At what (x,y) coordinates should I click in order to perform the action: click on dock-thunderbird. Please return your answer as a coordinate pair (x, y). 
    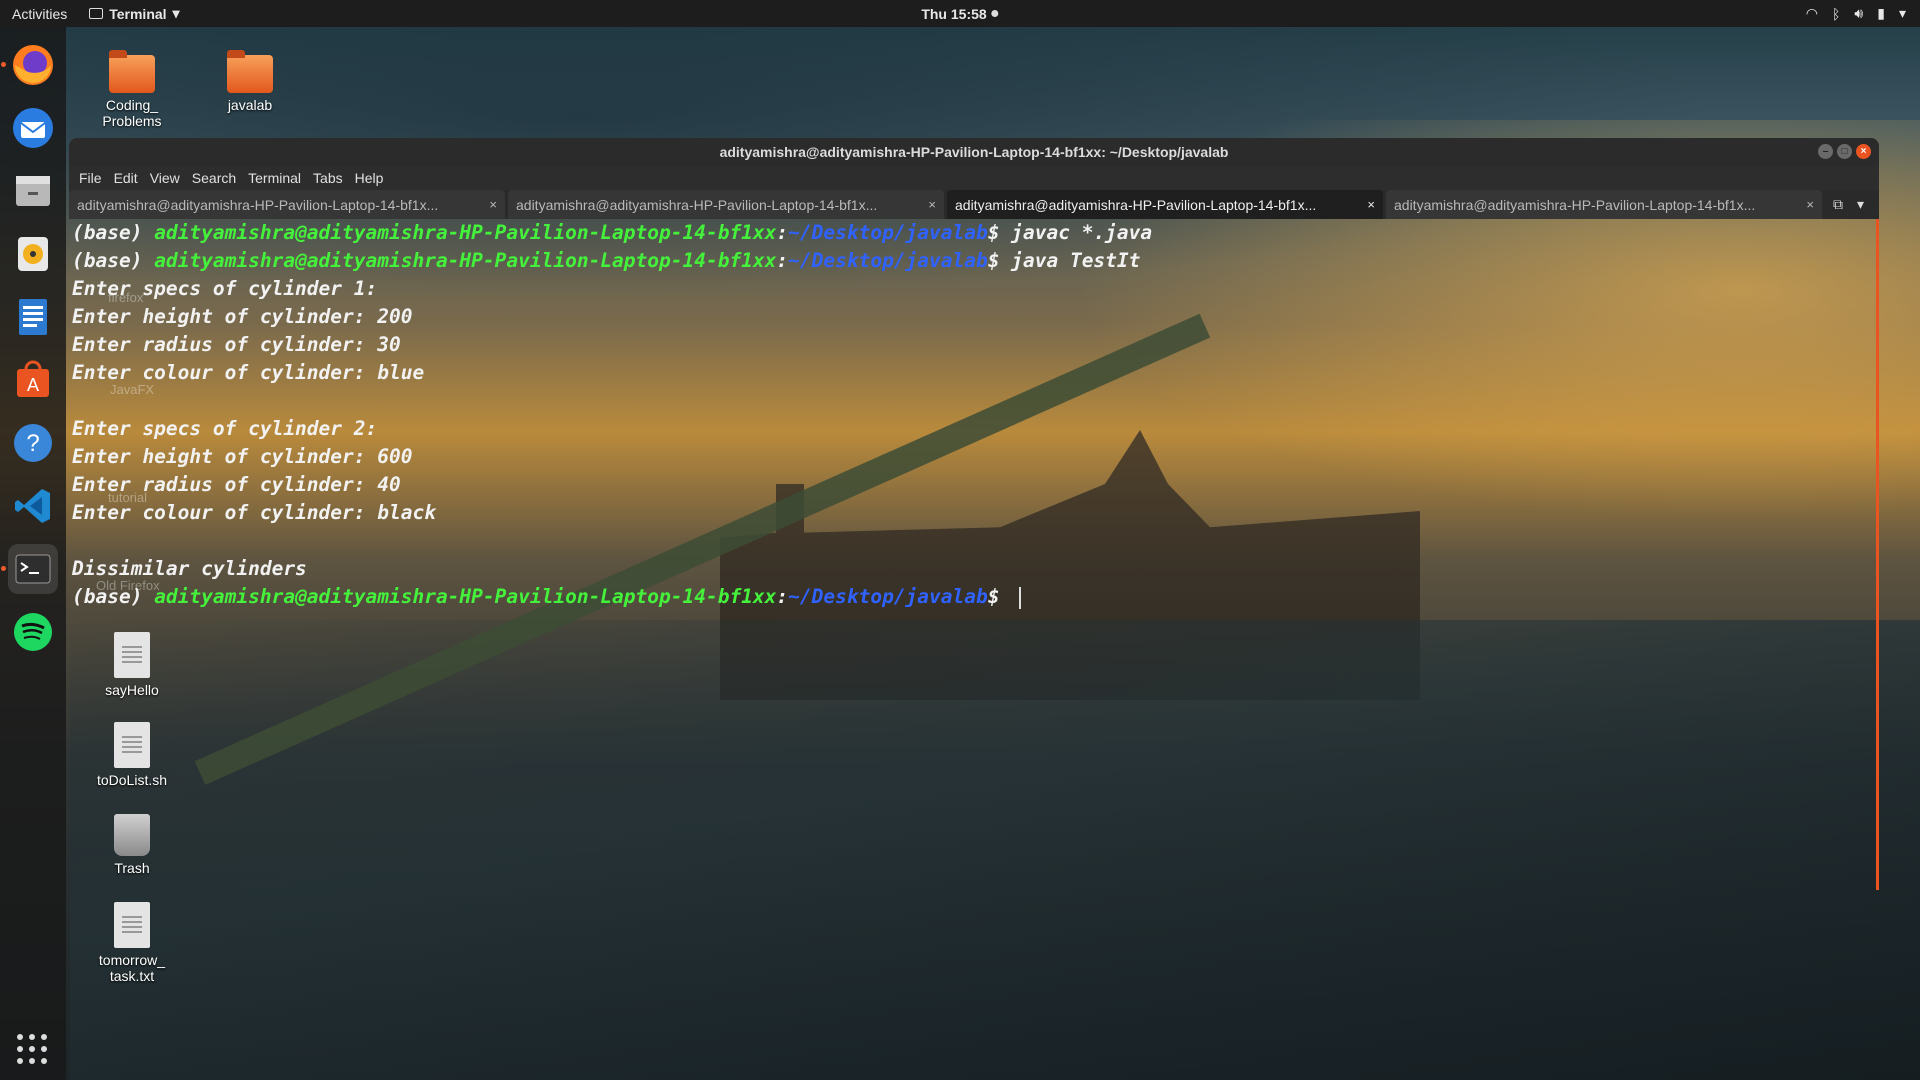
    Looking at the image, I should click on (33, 128).